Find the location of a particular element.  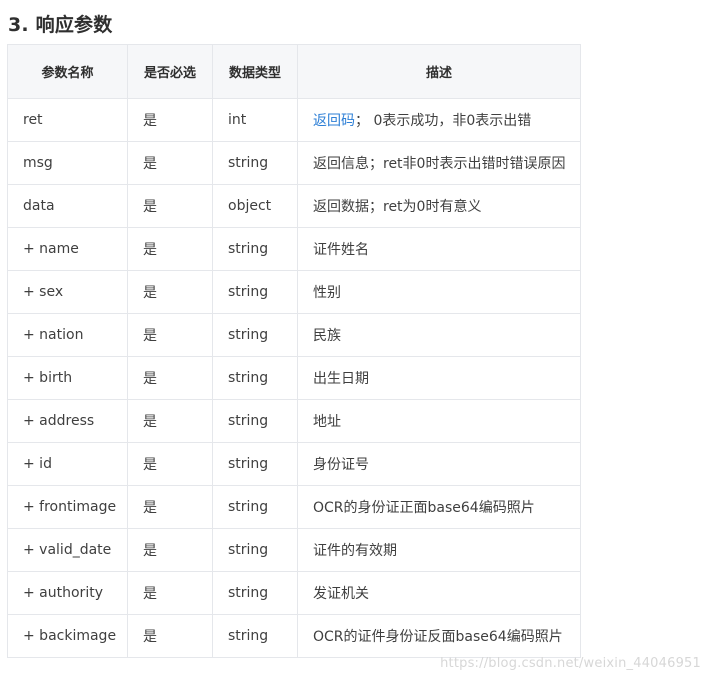

param-name-cell: + backimage is located at coordinates (67, 636).